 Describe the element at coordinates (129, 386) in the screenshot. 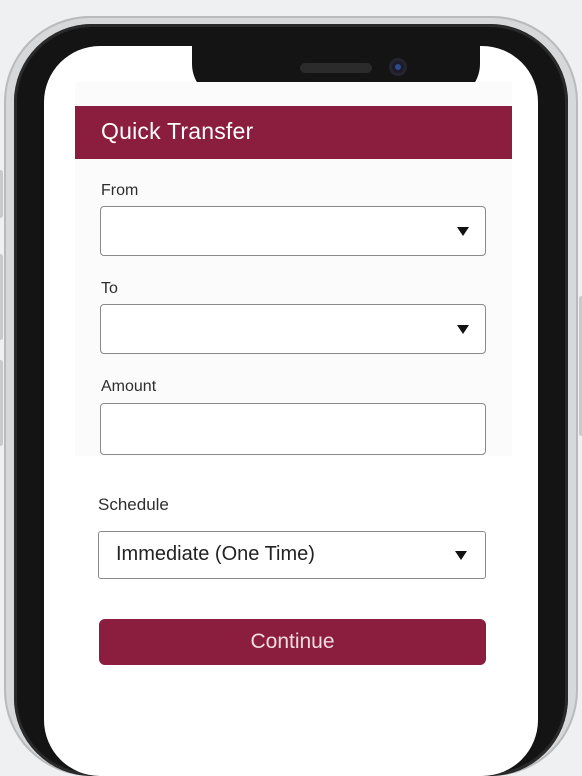

I see `amount-label: Amount` at that location.